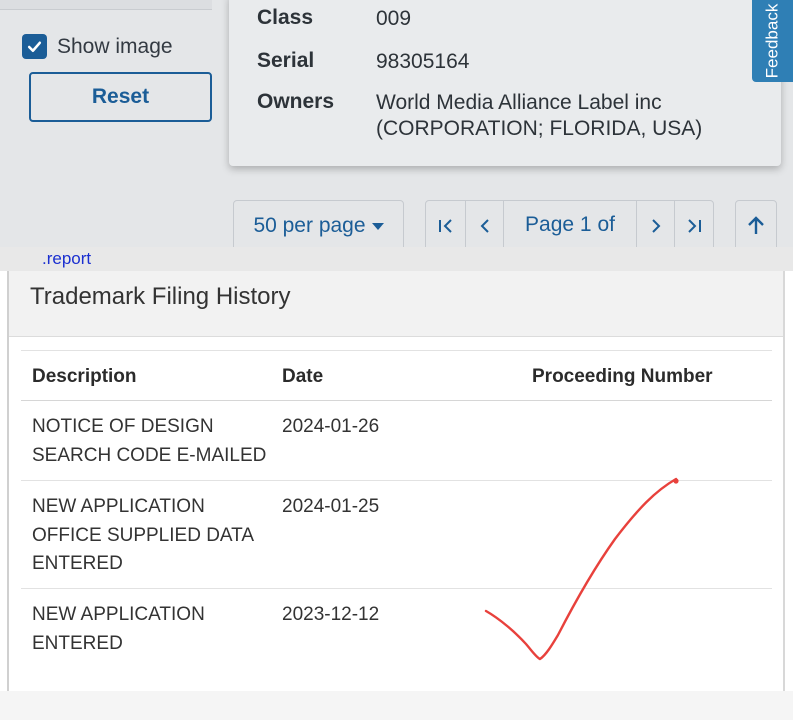 This screenshot has height=720, width=793. What do you see at coordinates (394, 18) in the screenshot?
I see `class-value: 009` at bounding box center [394, 18].